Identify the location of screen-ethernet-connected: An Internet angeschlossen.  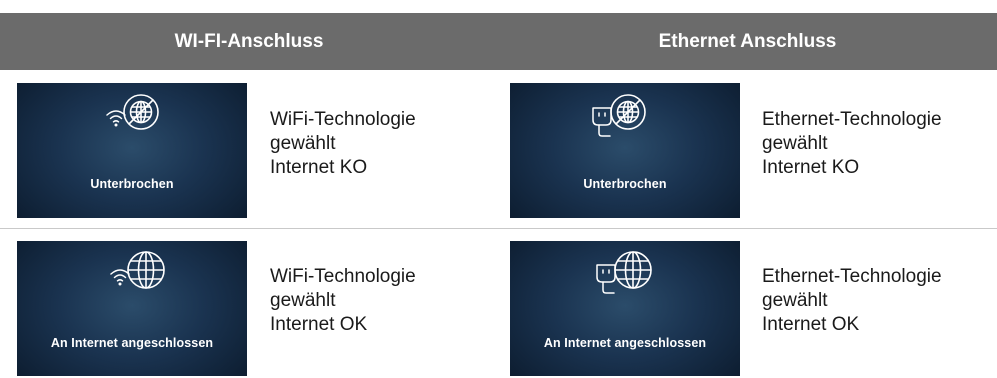
(625, 308).